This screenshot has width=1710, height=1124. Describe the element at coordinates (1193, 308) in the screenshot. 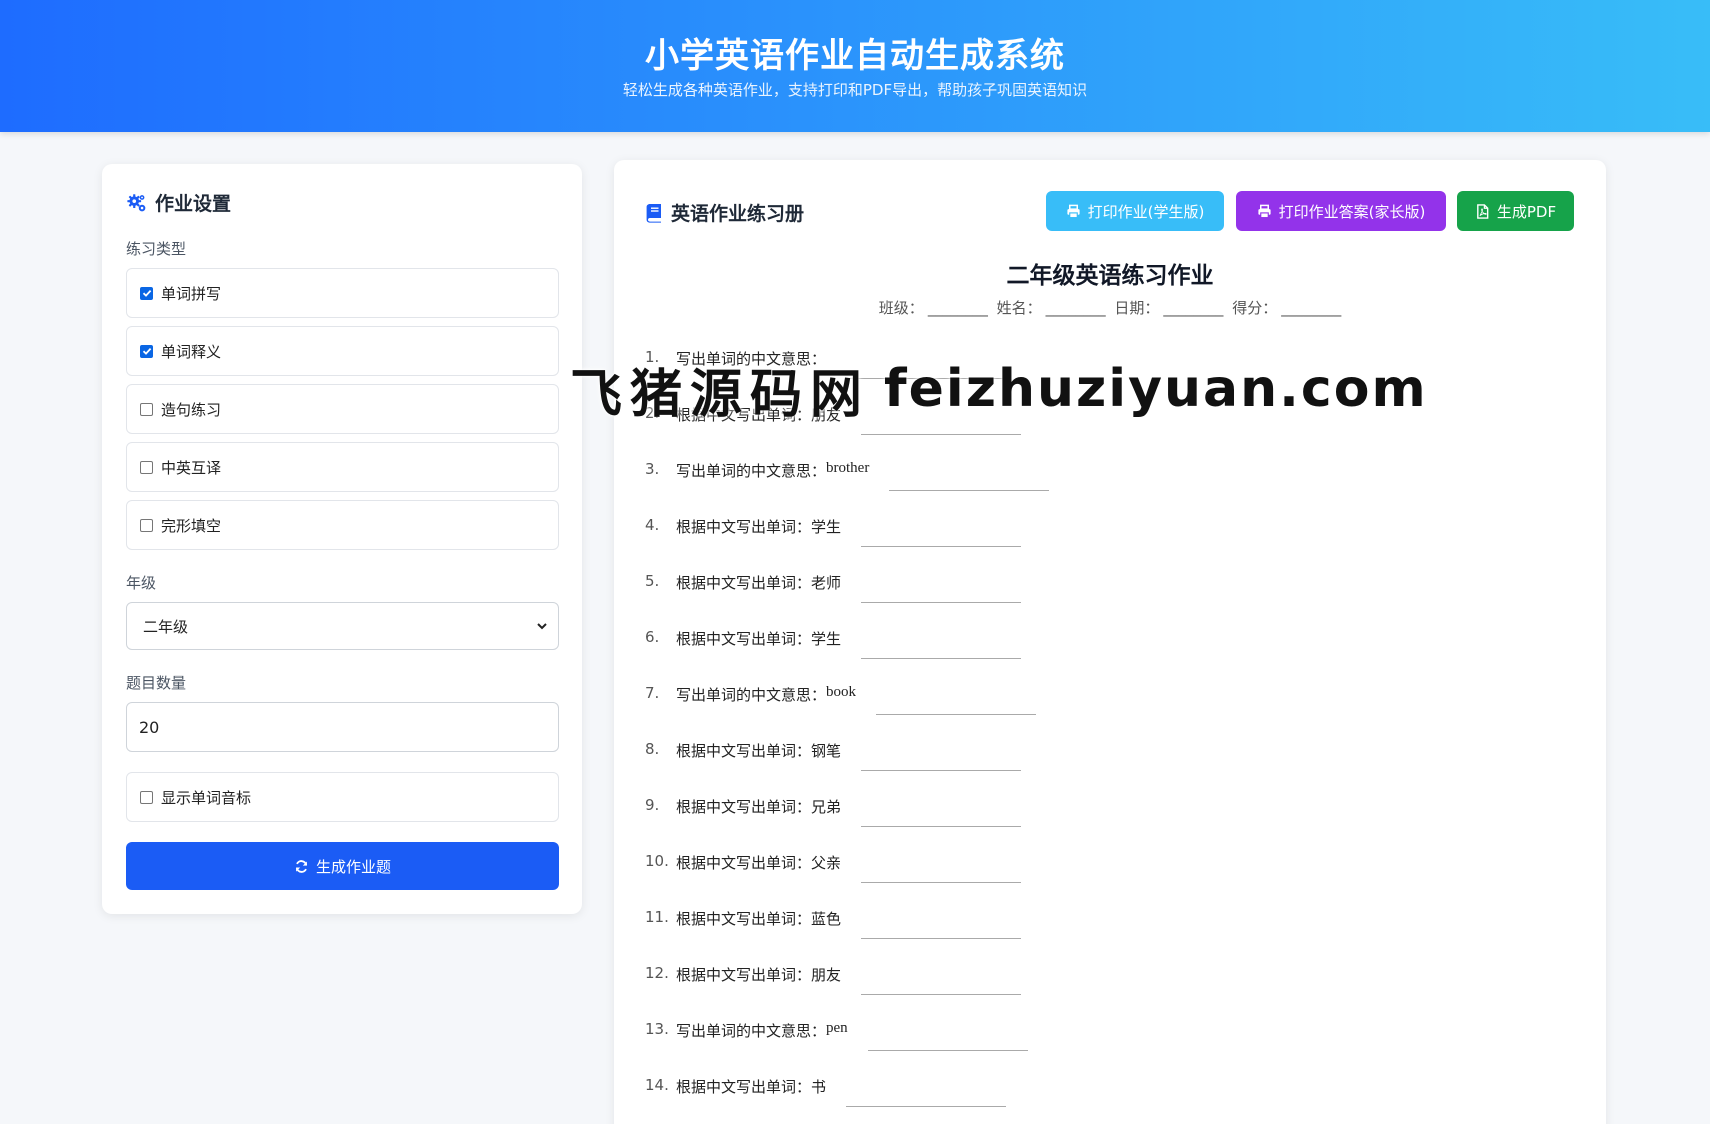

I see `meta-date-blank: ________` at that location.